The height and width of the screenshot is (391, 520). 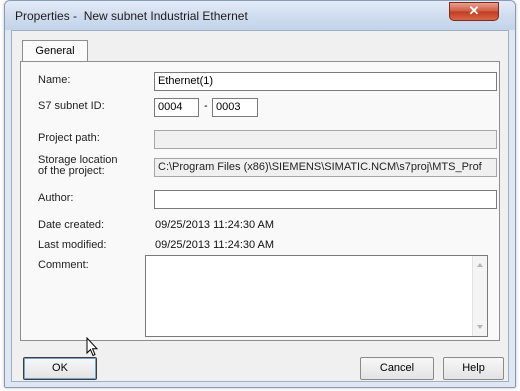 What do you see at coordinates (480, 327) in the screenshot?
I see `scroll-down-arrow-icon` at bounding box center [480, 327].